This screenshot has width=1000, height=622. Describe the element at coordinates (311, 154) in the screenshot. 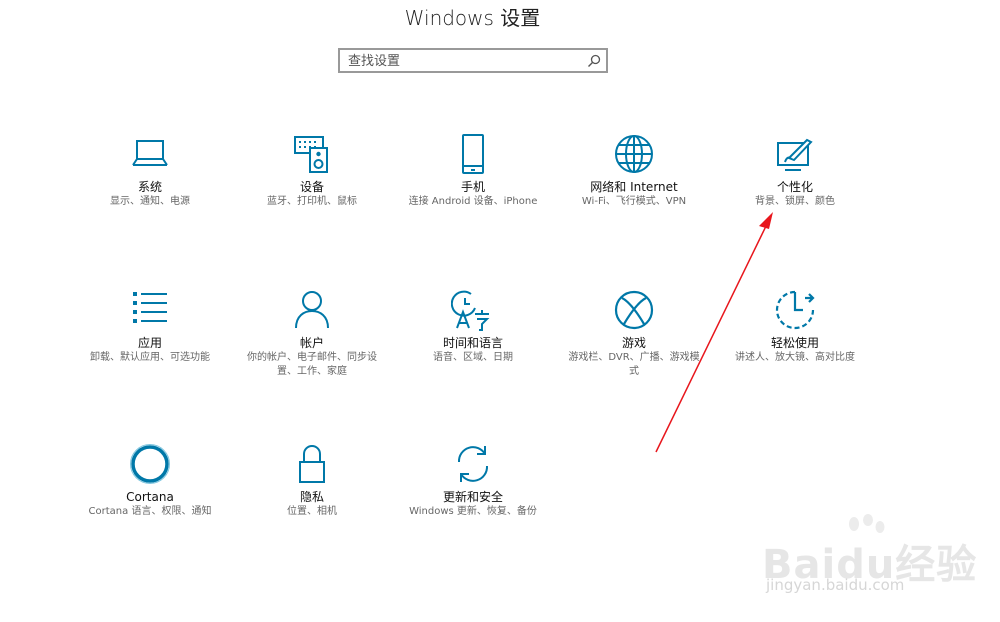

I see `keyboard-speaker-icon` at that location.